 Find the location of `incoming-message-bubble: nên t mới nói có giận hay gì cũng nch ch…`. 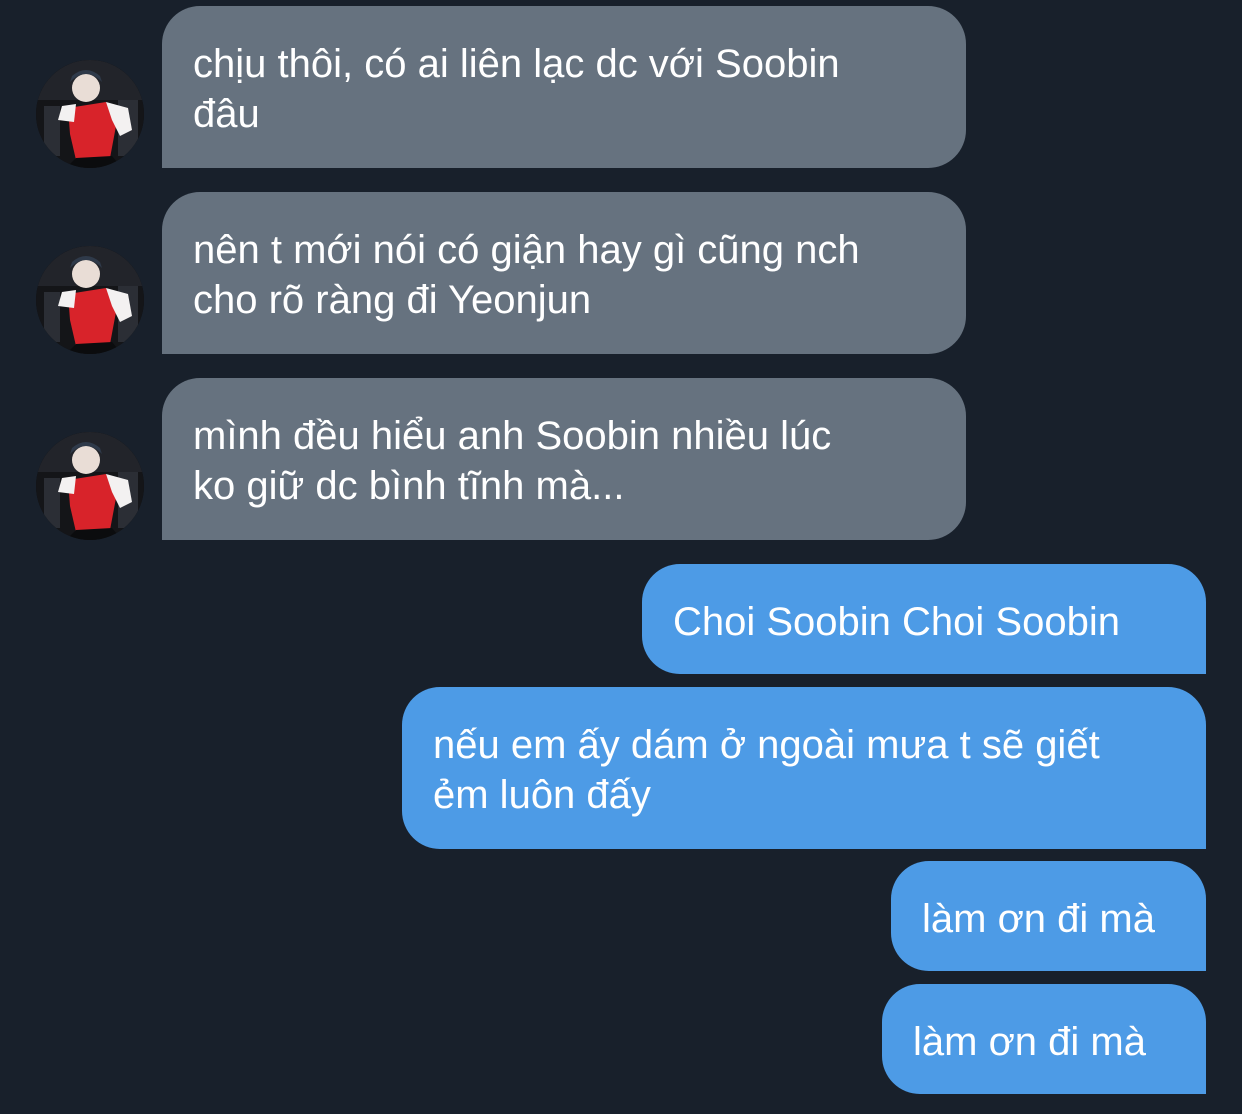

incoming-message-bubble: nên t mới nói có giận hay gì cũng nch ch… is located at coordinates (564, 273).